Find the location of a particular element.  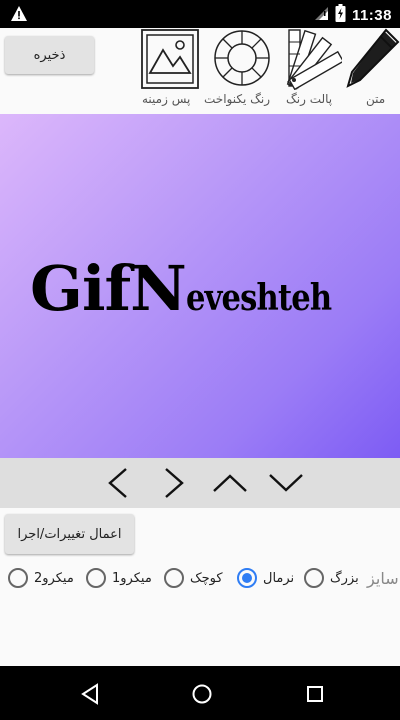

save-button: ذخیره is located at coordinates (49, 55).